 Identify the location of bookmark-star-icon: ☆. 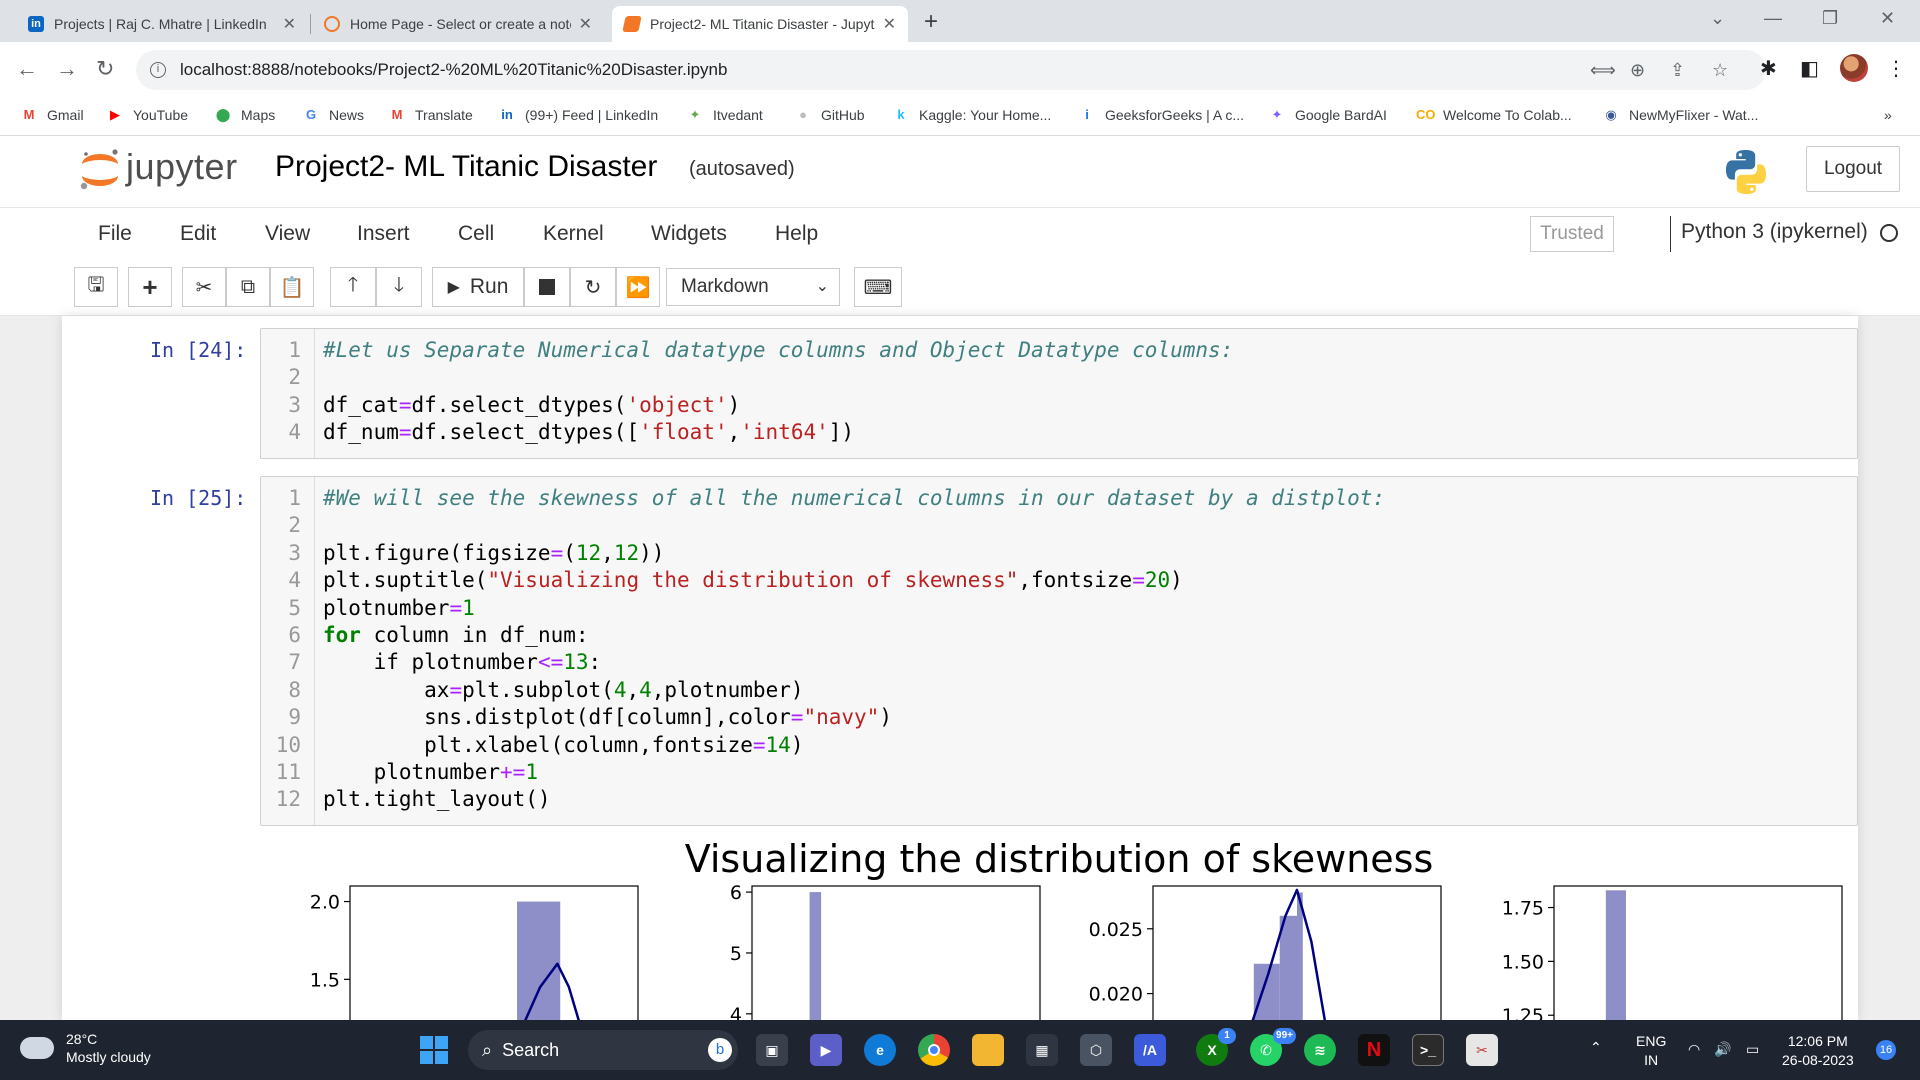
(1720, 70).